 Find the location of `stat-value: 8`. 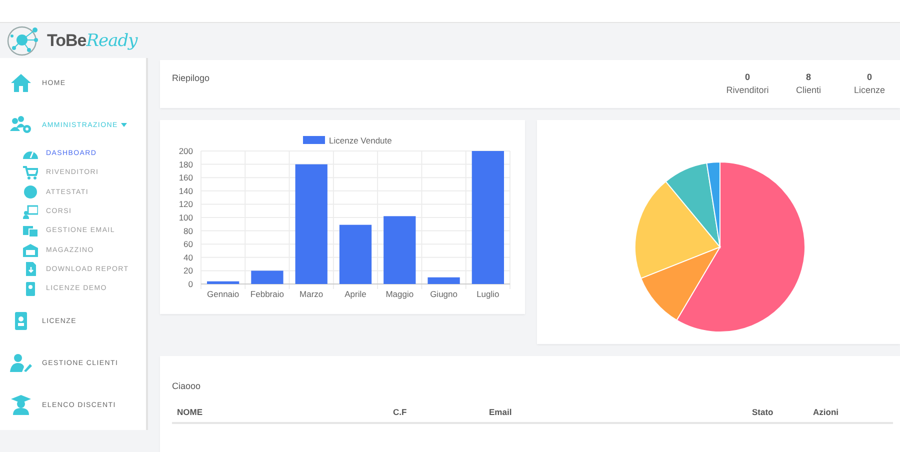

stat-value: 8 is located at coordinates (808, 77).